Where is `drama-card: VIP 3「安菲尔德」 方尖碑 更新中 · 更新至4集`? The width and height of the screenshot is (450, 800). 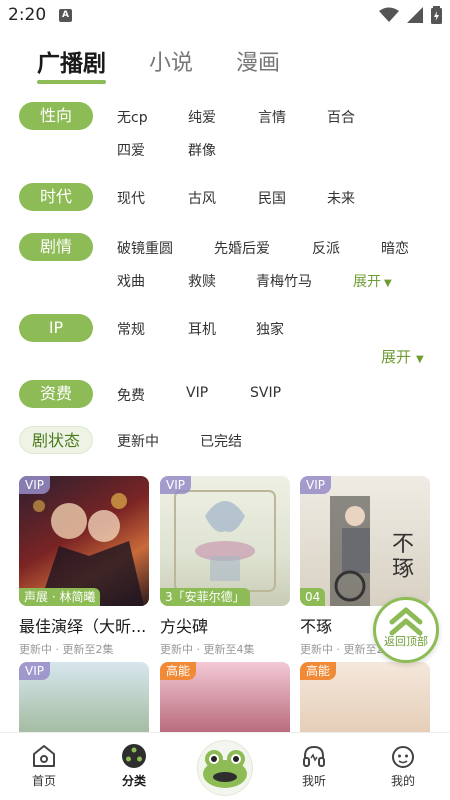
drama-card: VIP 3「安菲尔德」 方尖碑 更新中 · 更新至4集 is located at coordinates (225, 566).